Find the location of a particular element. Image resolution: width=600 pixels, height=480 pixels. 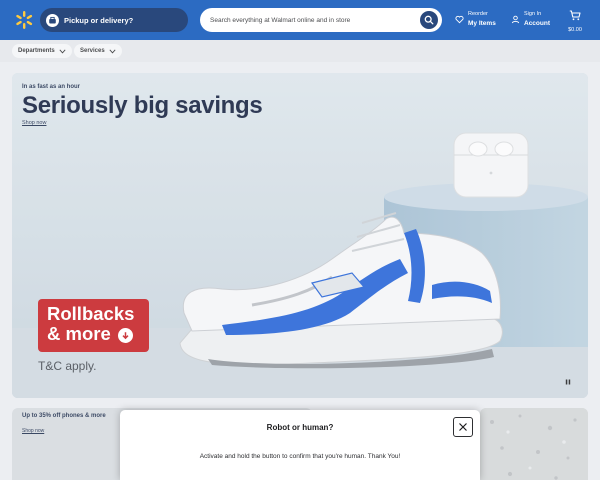

search-bar is located at coordinates (321, 20).